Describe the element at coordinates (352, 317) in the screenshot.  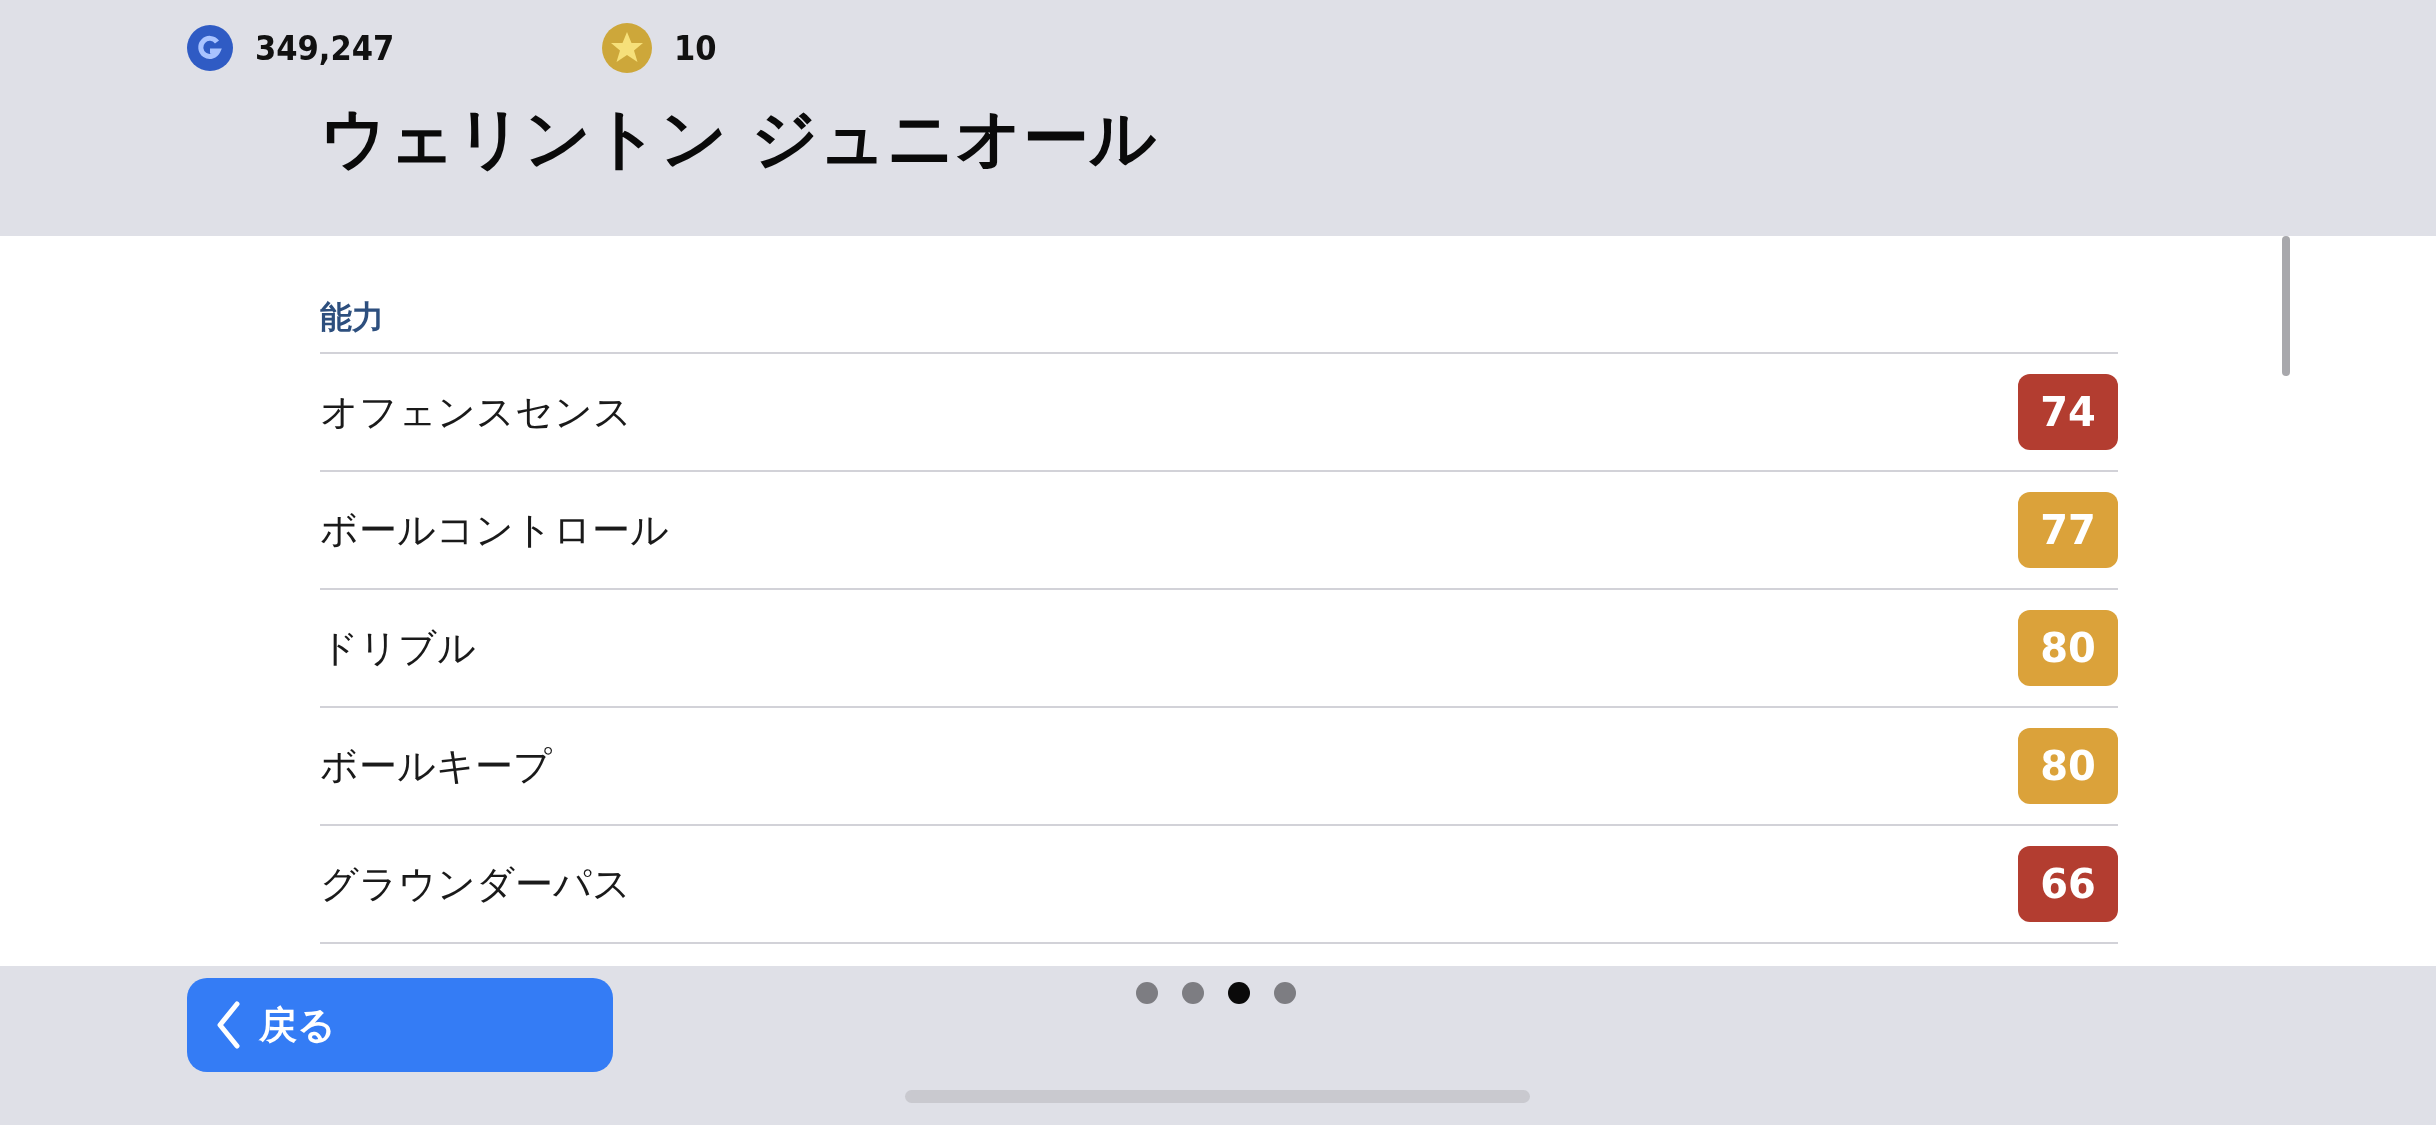
I see `section-heading: 能力` at that location.